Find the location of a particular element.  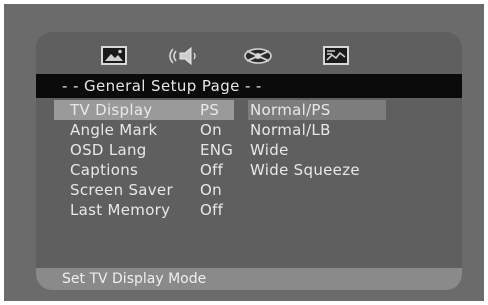

option-wide: Wide is located at coordinates (268, 150).